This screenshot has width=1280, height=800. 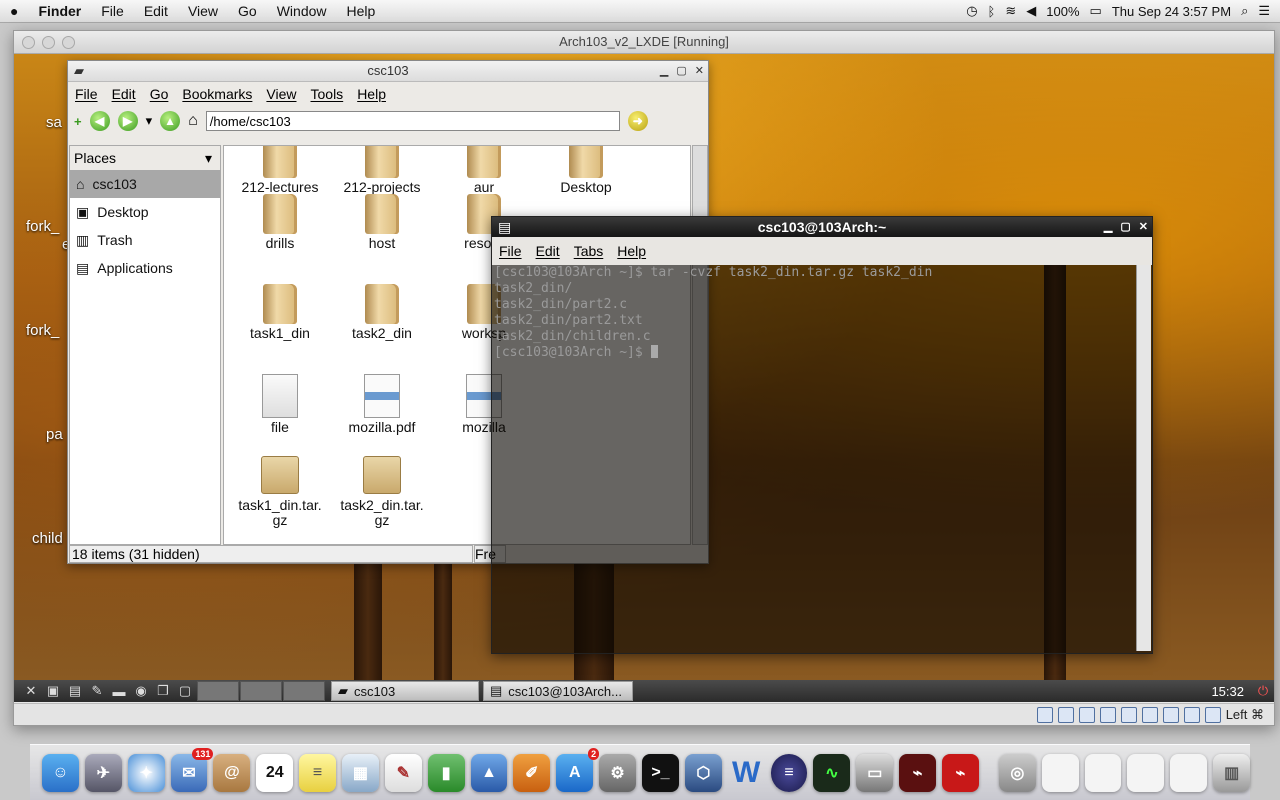 I want to click on wifi-icon: ≋, so click(x=1010, y=11).